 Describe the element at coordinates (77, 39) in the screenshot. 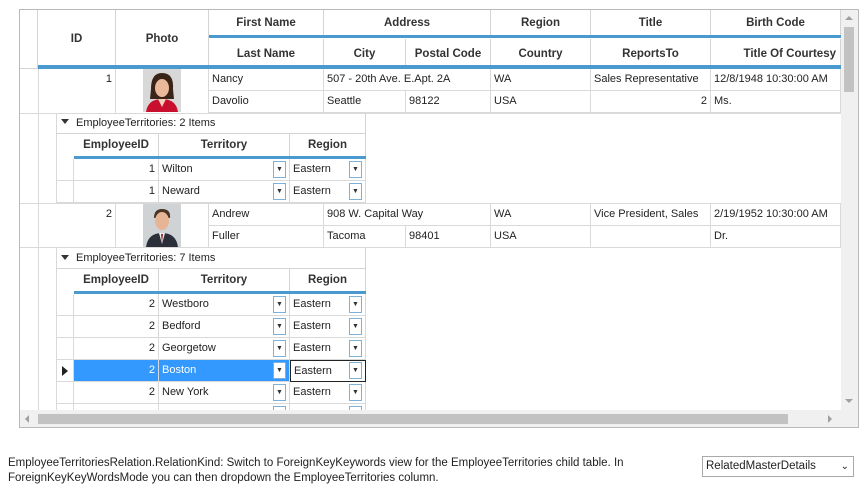

I see `column-header-id: ID` at that location.